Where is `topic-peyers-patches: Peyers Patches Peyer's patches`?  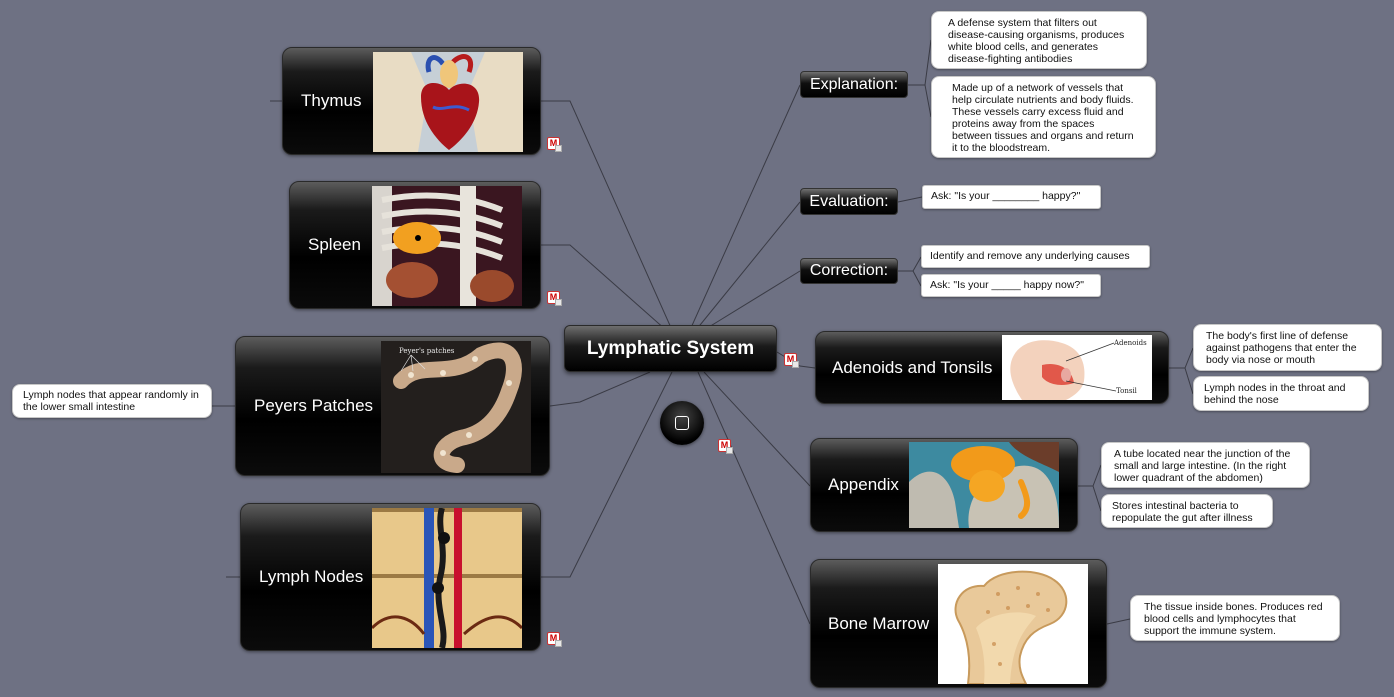
topic-peyers-patches: Peyers Patches Peyer's patches is located at coordinates (392, 406).